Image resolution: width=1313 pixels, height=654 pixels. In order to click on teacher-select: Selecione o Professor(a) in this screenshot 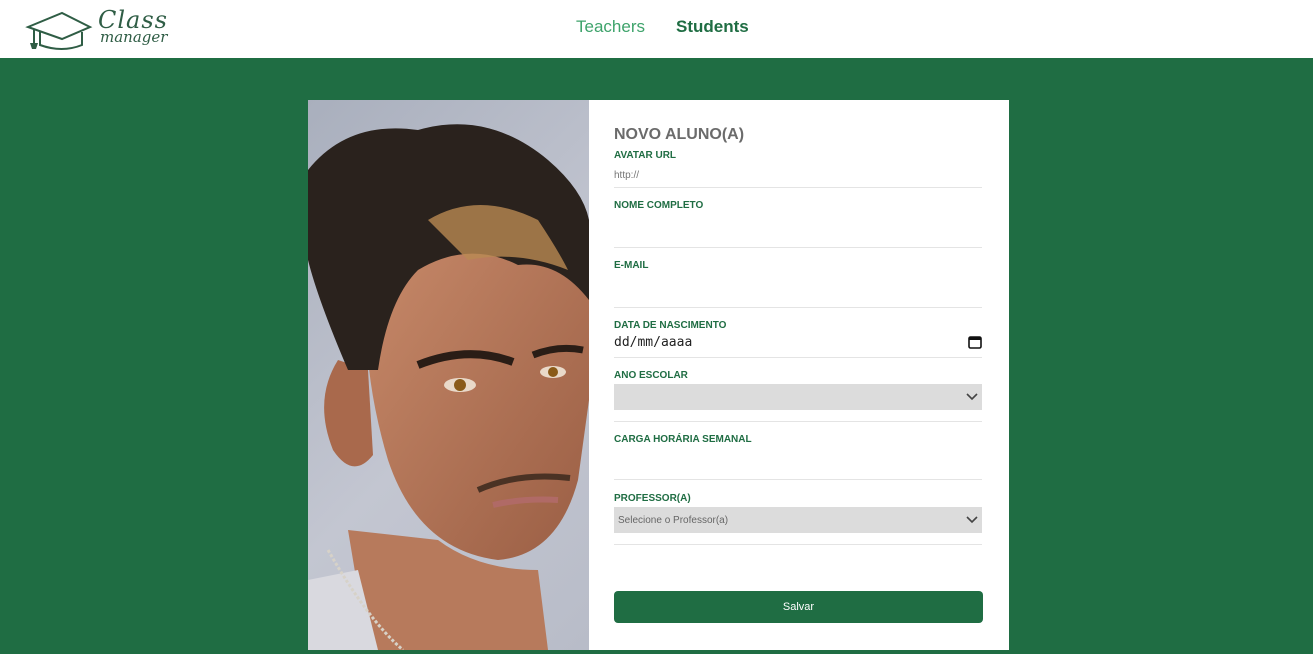, I will do `click(798, 520)`.